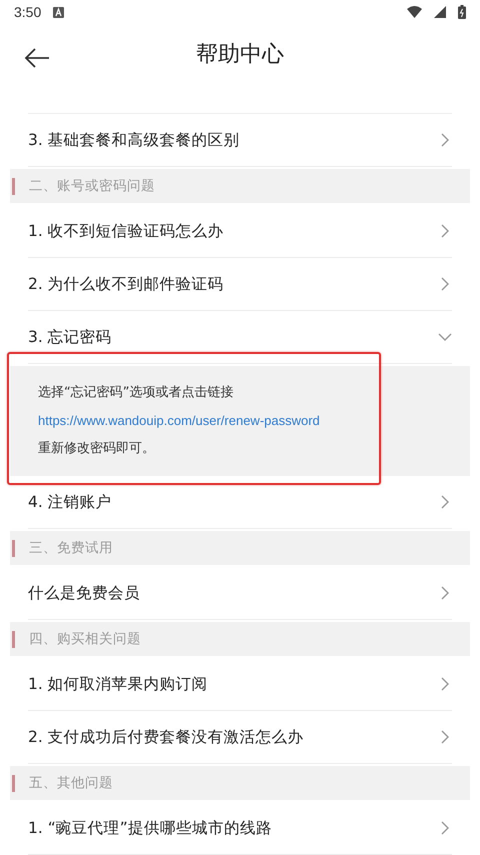 The height and width of the screenshot is (855, 480). I want to click on section-title: 五、其他问题, so click(71, 783).